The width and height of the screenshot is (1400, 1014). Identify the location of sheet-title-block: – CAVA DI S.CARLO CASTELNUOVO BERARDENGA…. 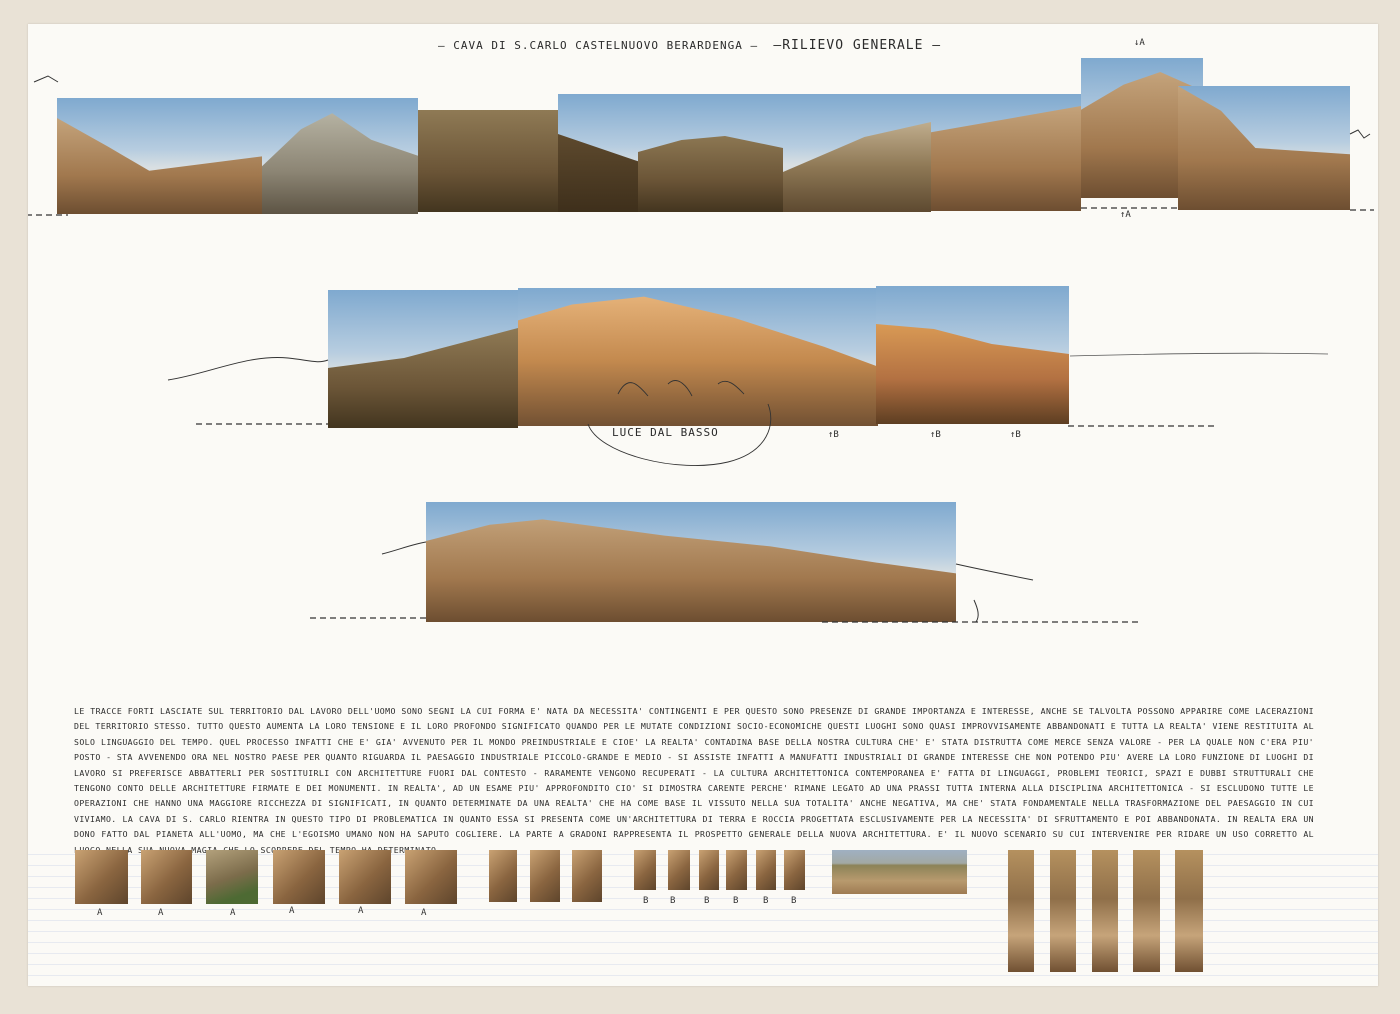
(689, 45).